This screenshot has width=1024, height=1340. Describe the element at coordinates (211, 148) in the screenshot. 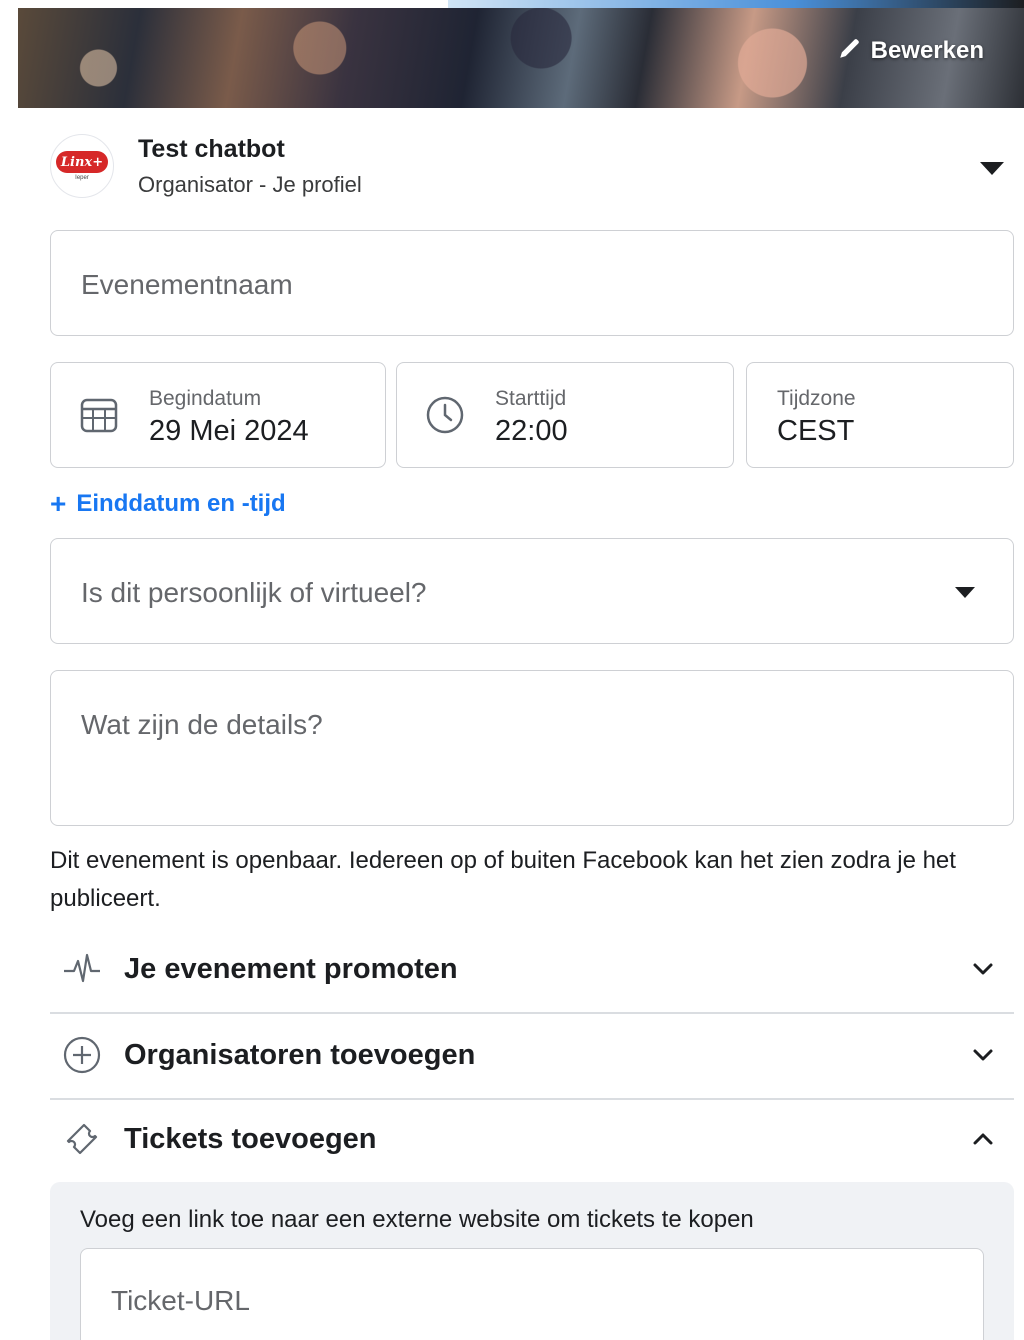

I see `organizer-name: Test chatbot` at that location.